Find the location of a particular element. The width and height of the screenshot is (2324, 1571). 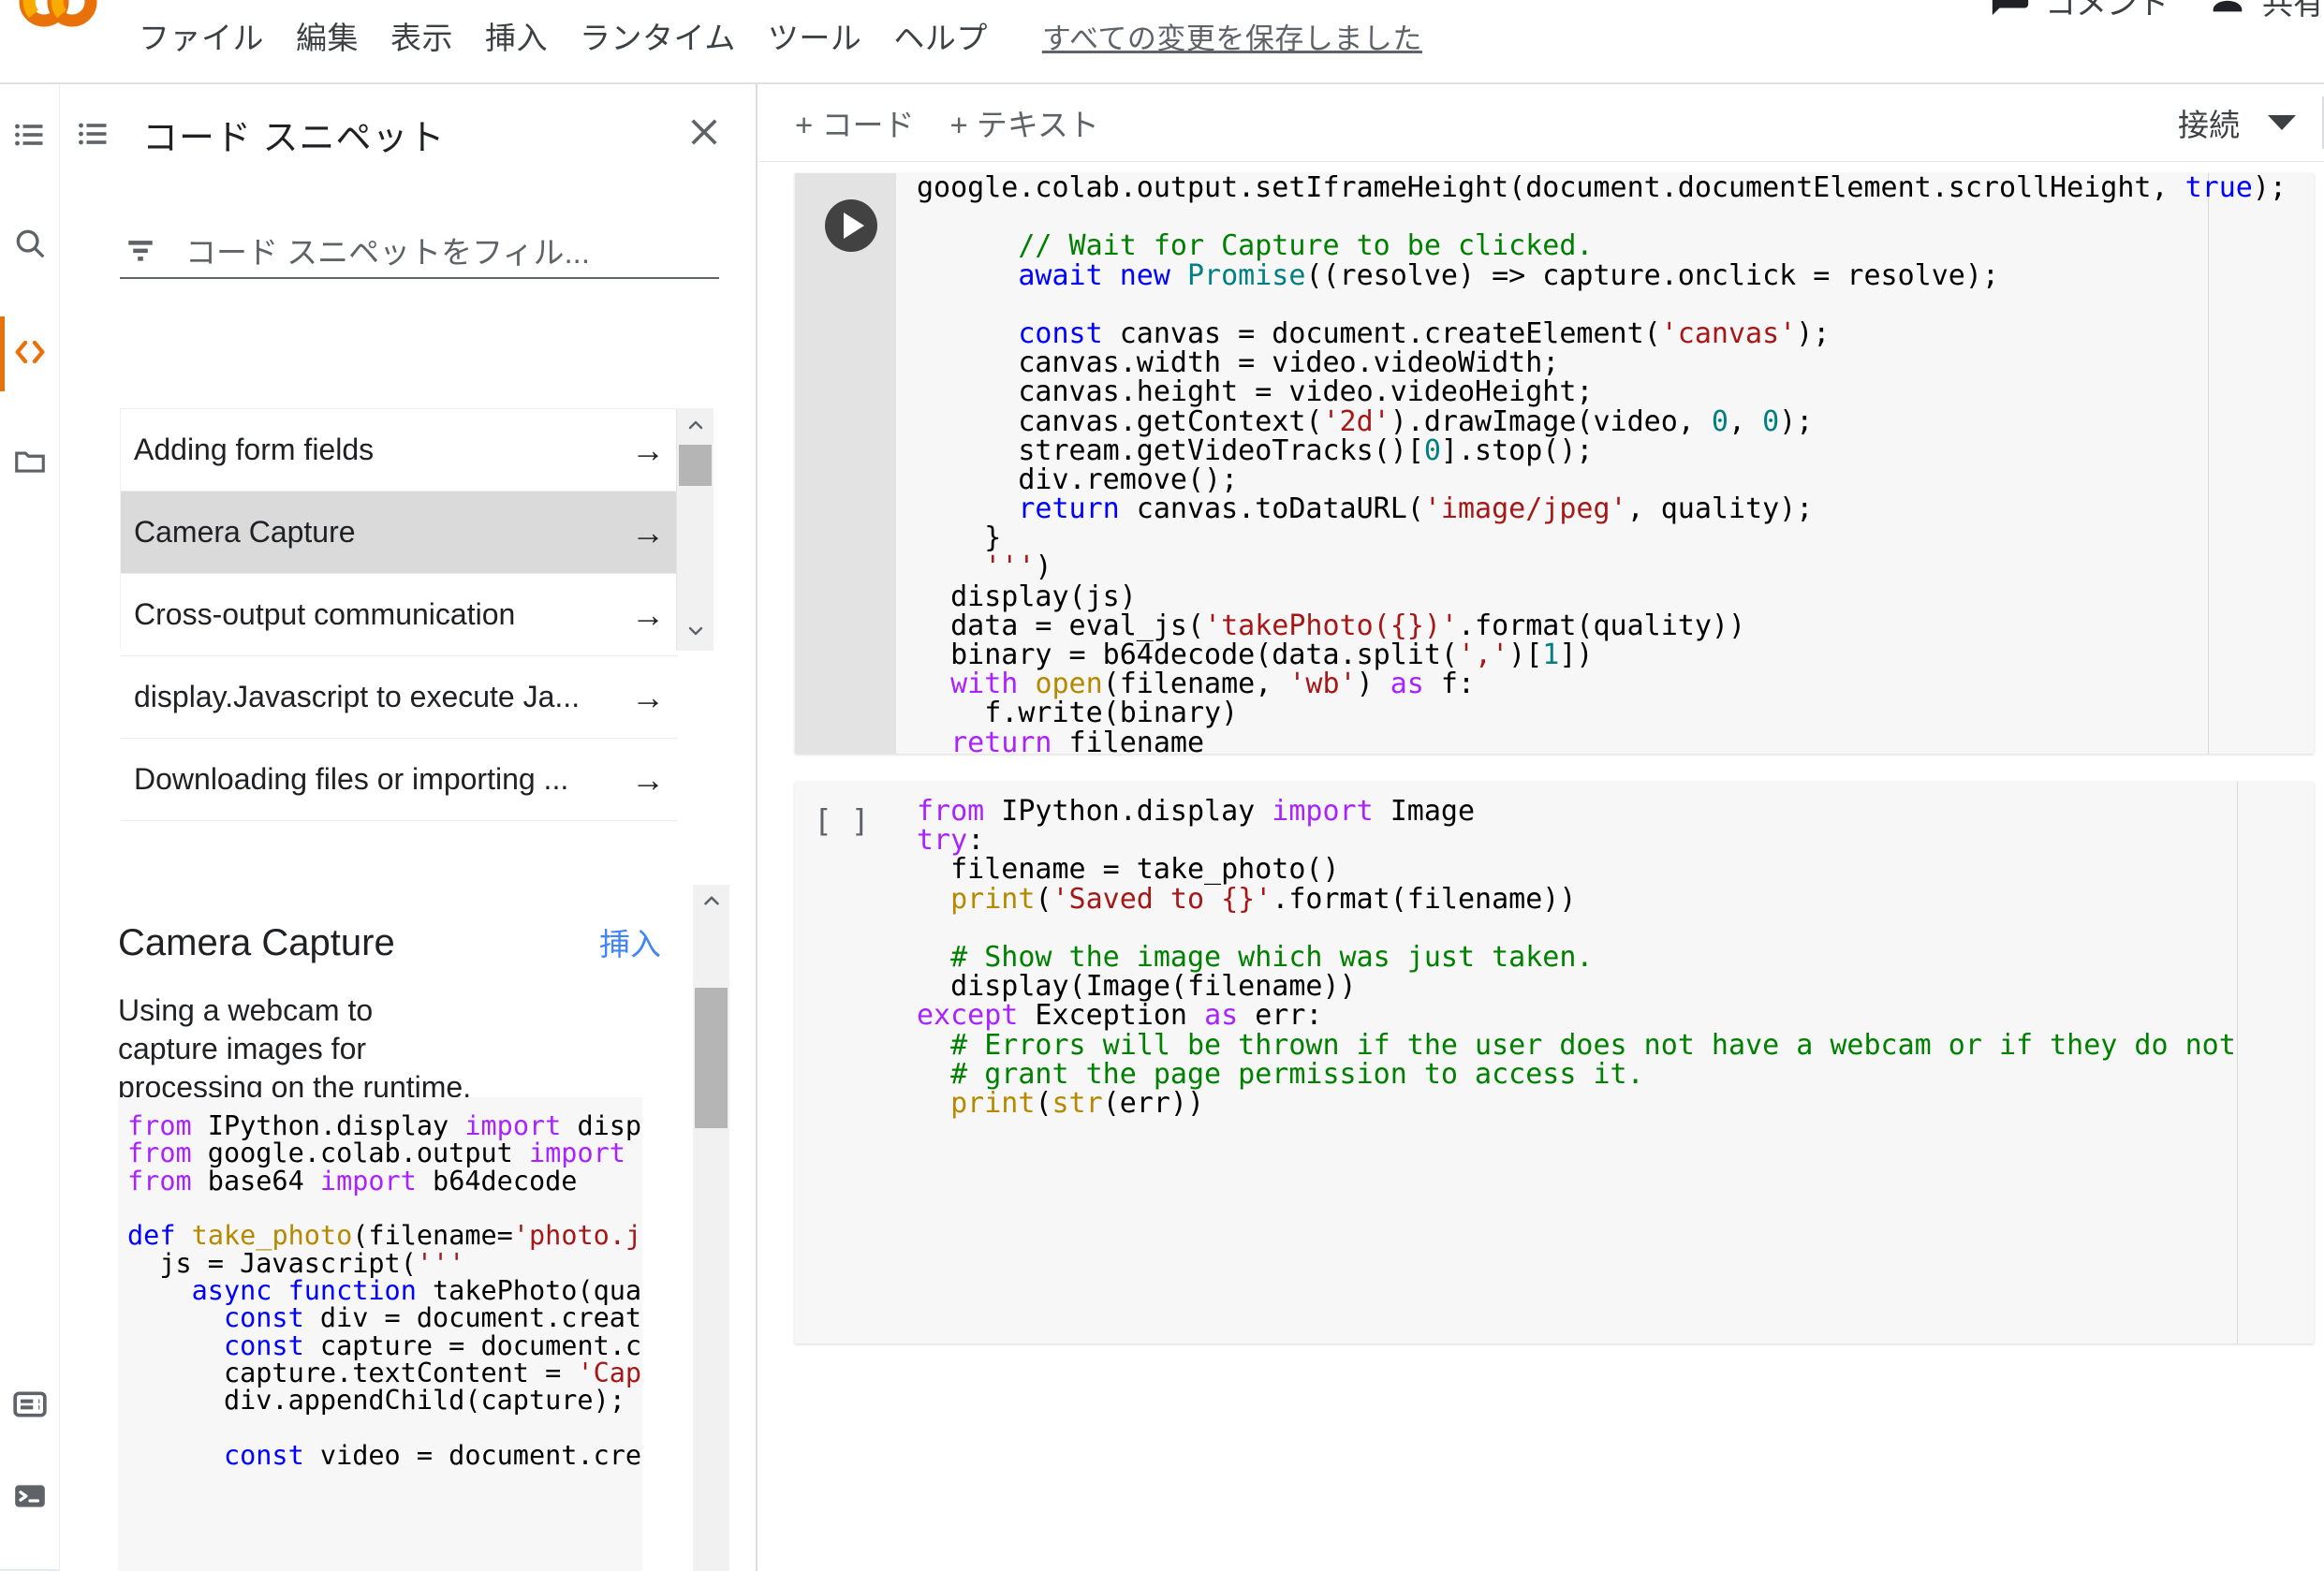

list-item: Cross-output communication → is located at coordinates (399, 615).